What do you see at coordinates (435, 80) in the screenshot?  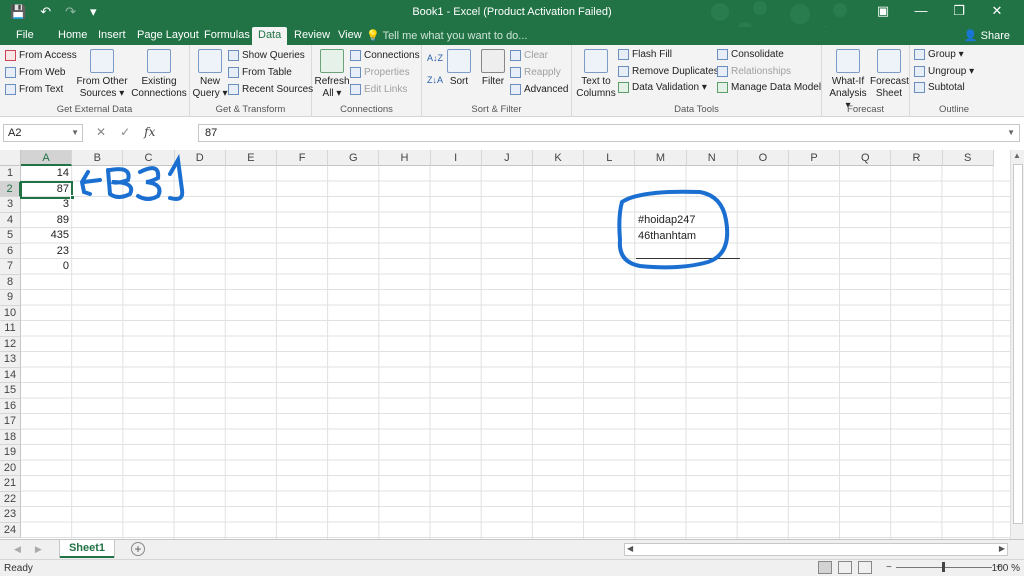 I see `sort-z-a-icon: Z↓A` at bounding box center [435, 80].